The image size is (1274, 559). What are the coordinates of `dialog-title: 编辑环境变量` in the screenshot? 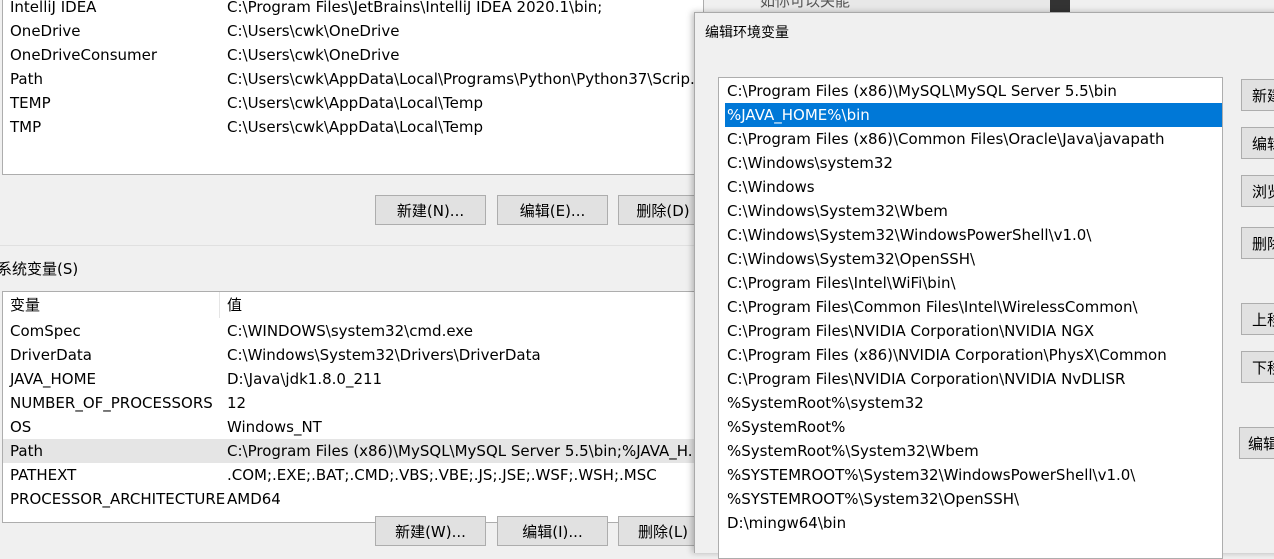 It's located at (747, 33).